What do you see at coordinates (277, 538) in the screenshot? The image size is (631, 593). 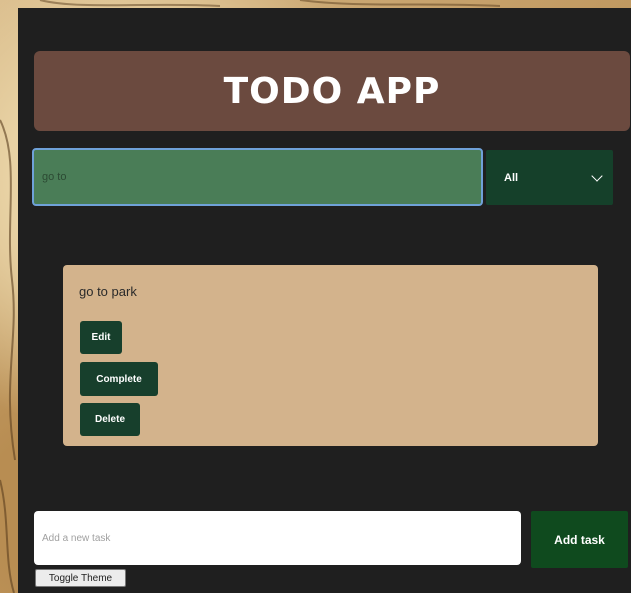 I see `new-task-input` at bounding box center [277, 538].